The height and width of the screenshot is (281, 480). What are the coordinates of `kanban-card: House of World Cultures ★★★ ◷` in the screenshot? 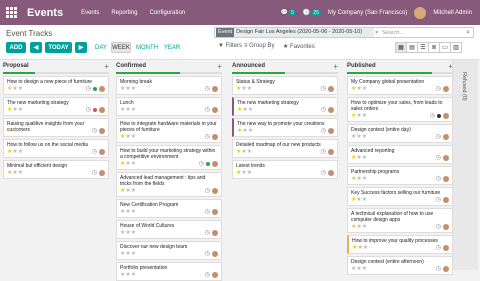 It's located at (169, 229).